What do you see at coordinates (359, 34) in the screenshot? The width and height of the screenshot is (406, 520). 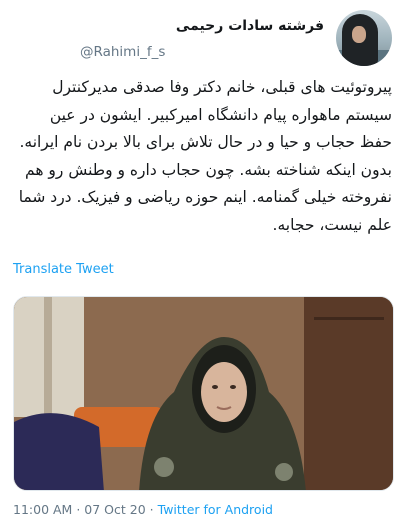 I see `avatar-face` at bounding box center [359, 34].